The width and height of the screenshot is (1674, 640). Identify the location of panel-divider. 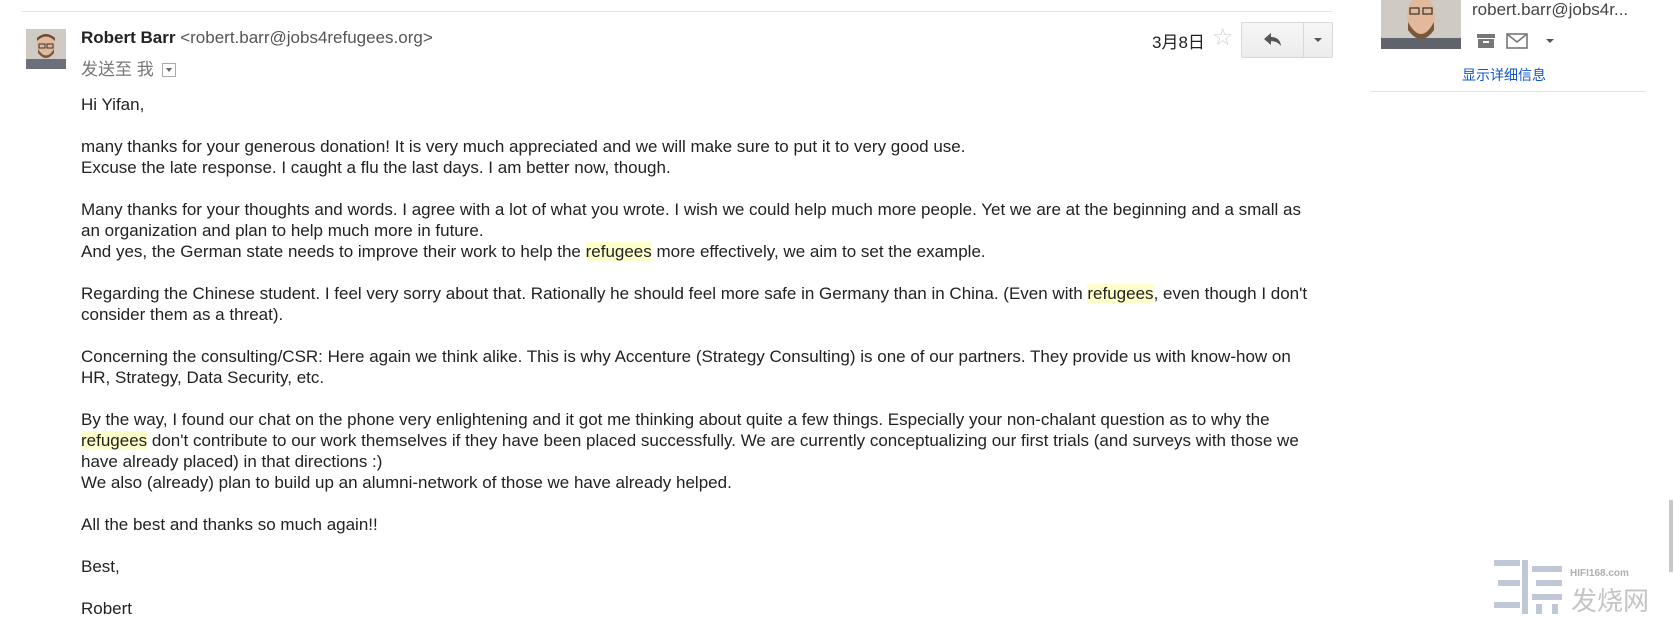
(1508, 91).